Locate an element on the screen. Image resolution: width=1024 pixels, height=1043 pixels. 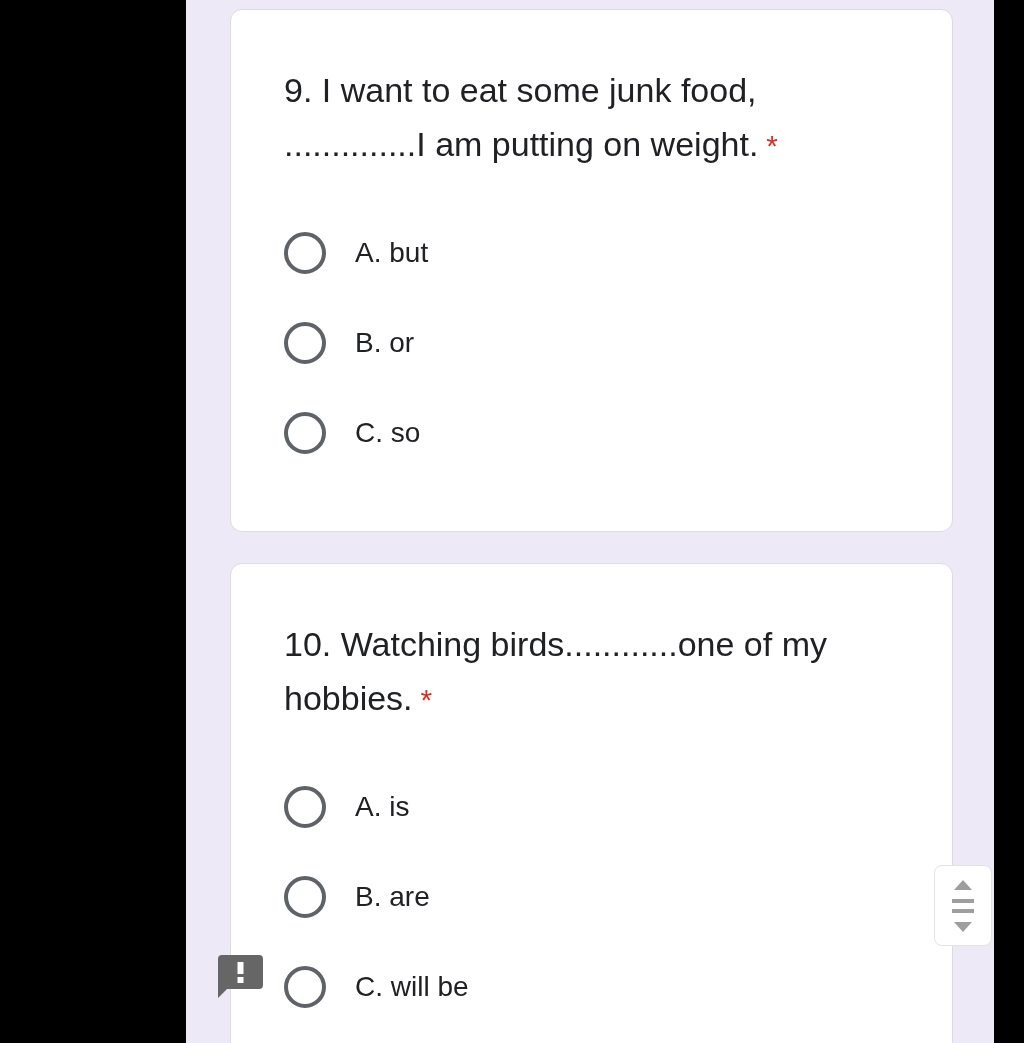
question-text: 10. Watching birds............one of my hobbies. * is located at coordinates (556, 671).